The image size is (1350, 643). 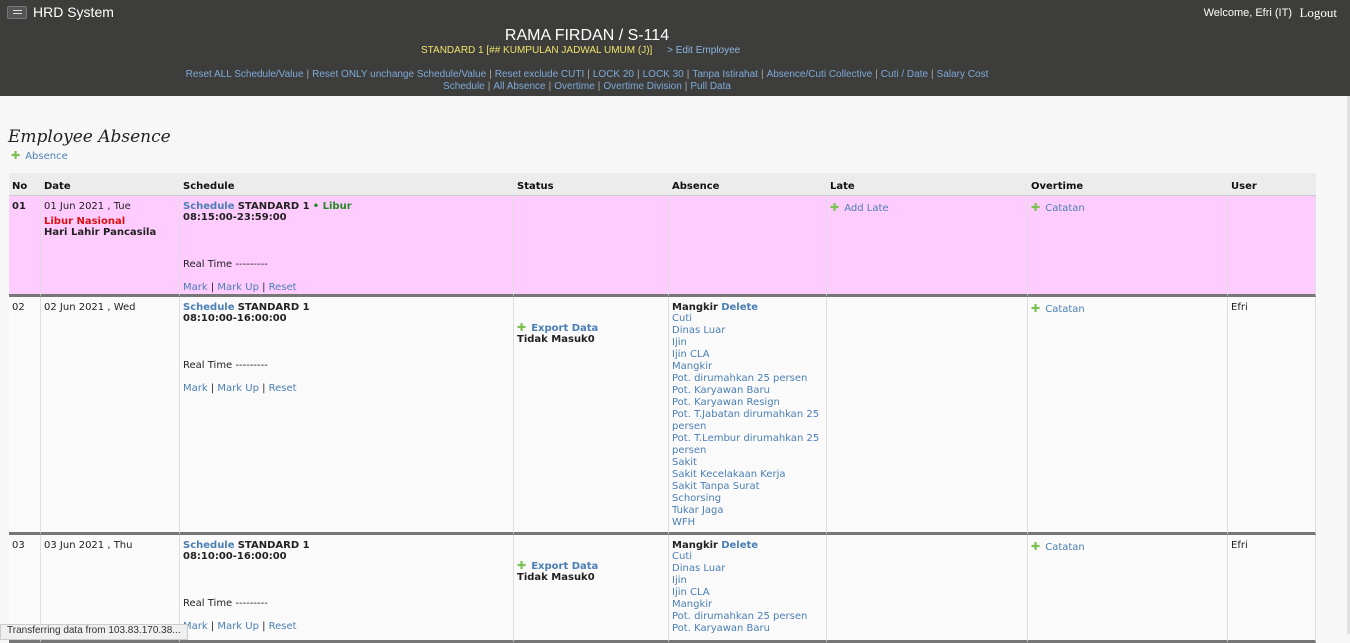 I want to click on nav-row1-link: LOCK 20, so click(x=613, y=74).